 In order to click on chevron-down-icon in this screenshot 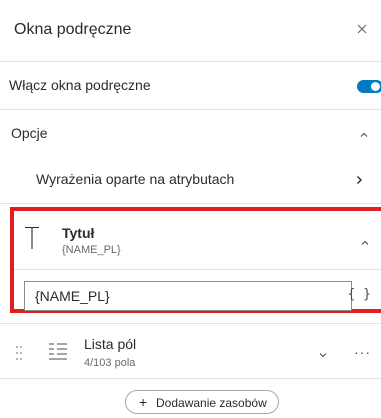, I will do `click(323, 355)`.